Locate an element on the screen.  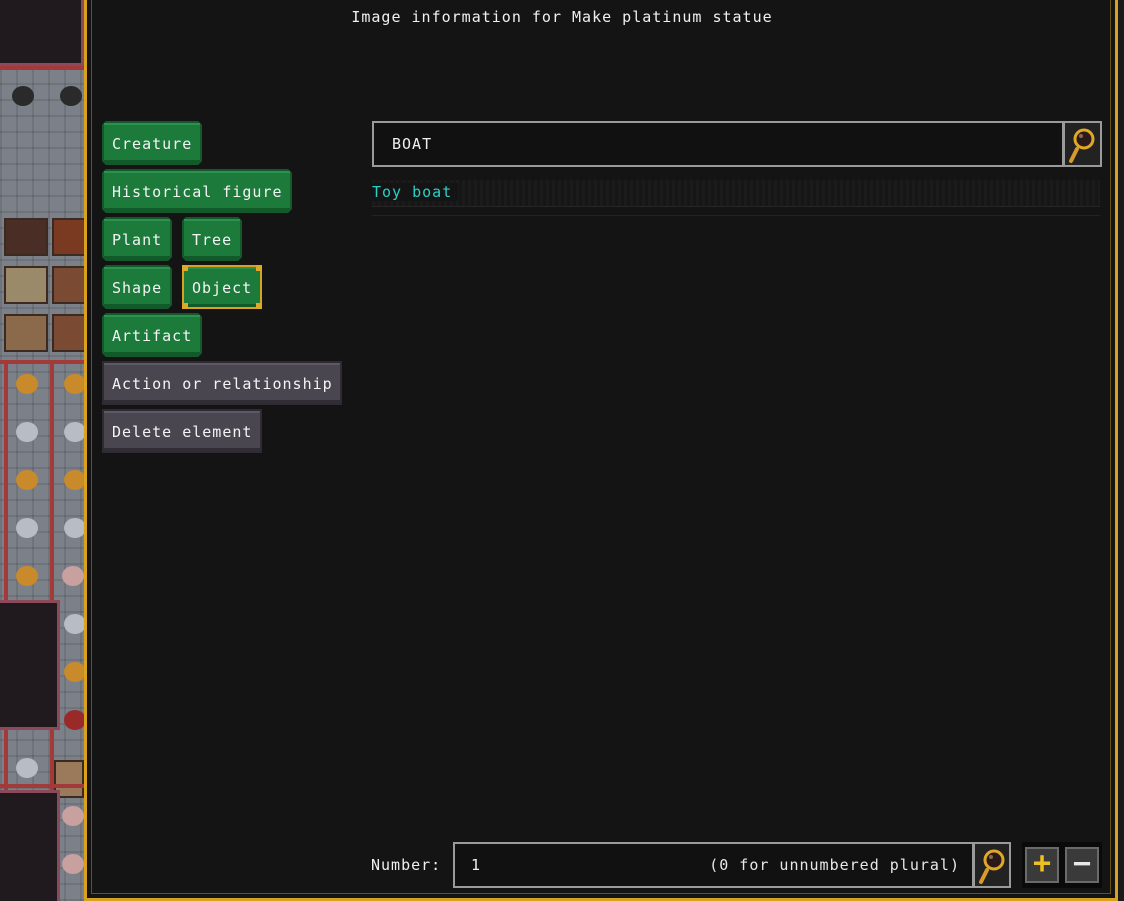
number-hint: (0 for unnumbered plural) is located at coordinates (834, 865).